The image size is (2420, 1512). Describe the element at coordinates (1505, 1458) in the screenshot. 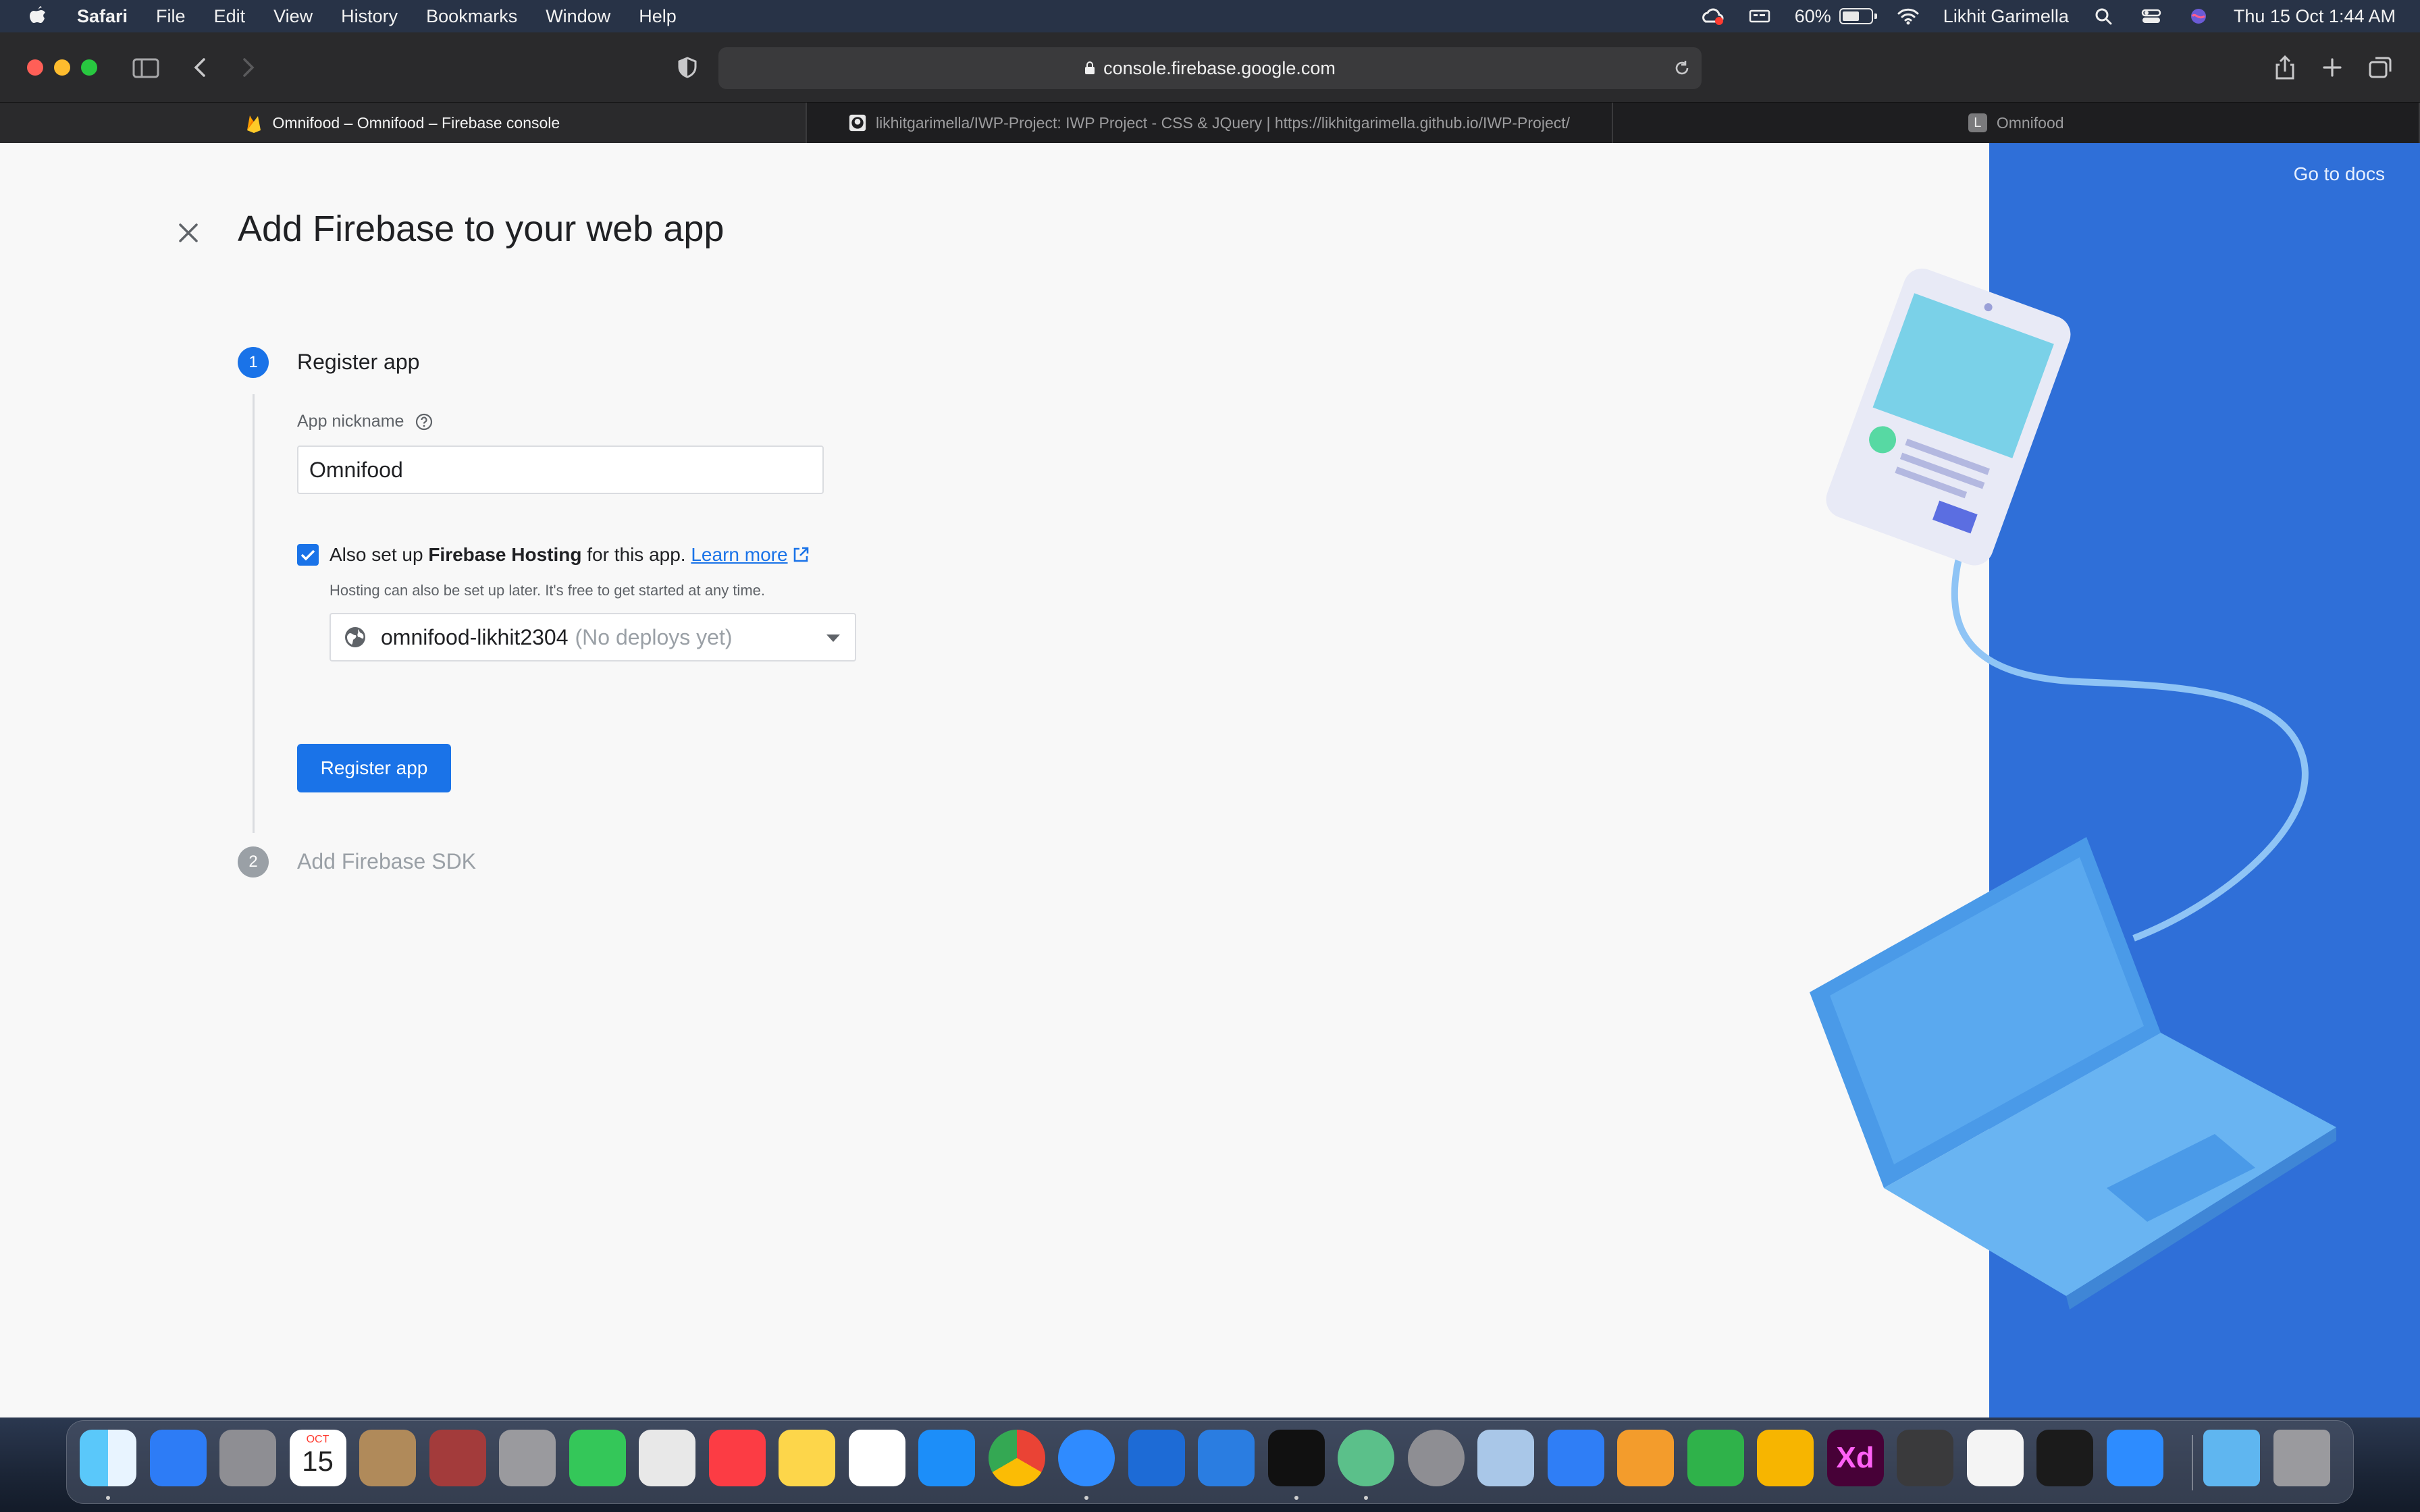

I see `dock-preview-icon` at that location.